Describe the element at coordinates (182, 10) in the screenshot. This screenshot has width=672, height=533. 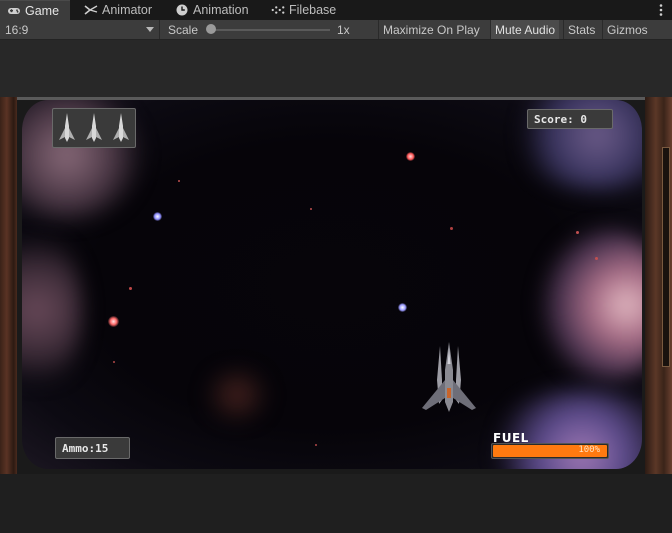
I see `clock-icon` at that location.